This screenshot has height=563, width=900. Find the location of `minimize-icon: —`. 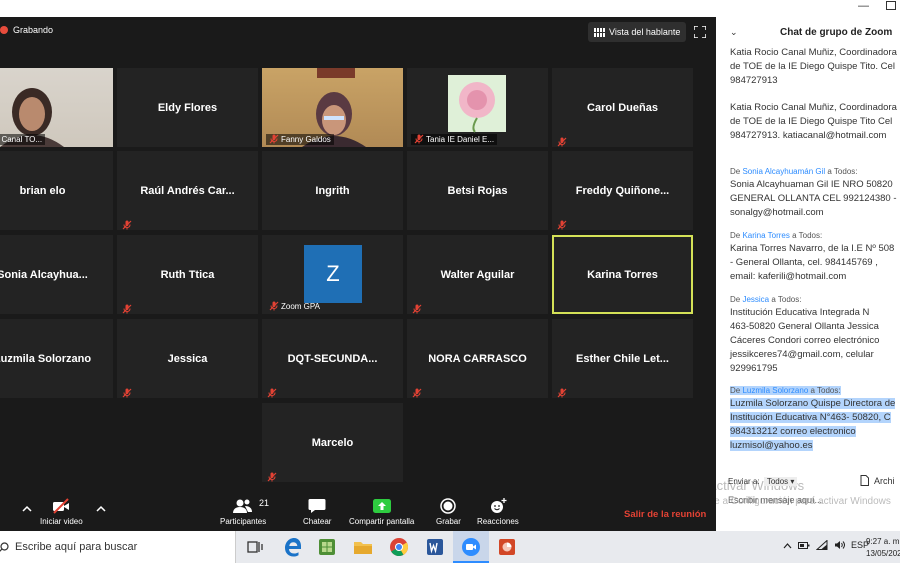

minimize-icon: — is located at coordinates (863, 6).